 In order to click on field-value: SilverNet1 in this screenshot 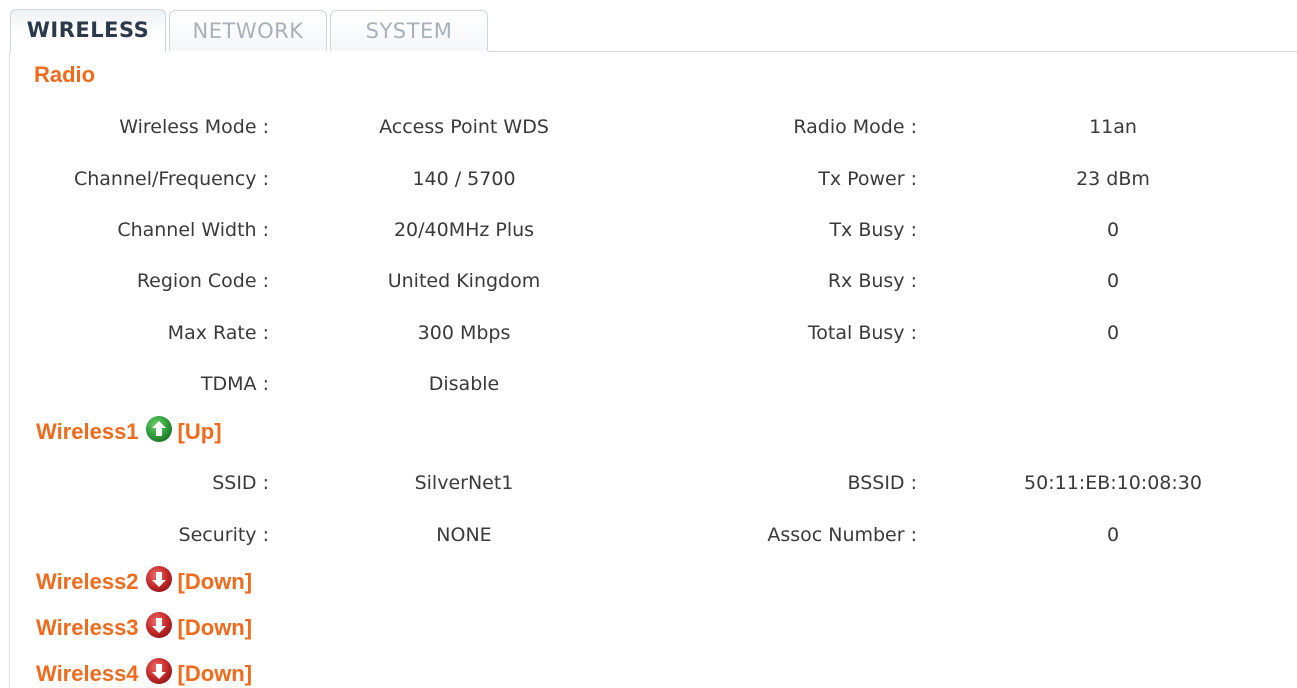, I will do `click(464, 483)`.